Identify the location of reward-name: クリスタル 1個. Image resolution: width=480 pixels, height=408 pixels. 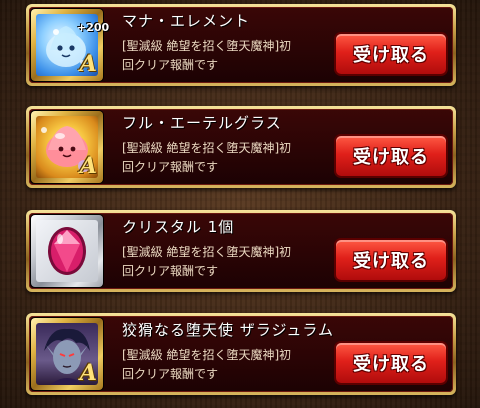
(178, 227).